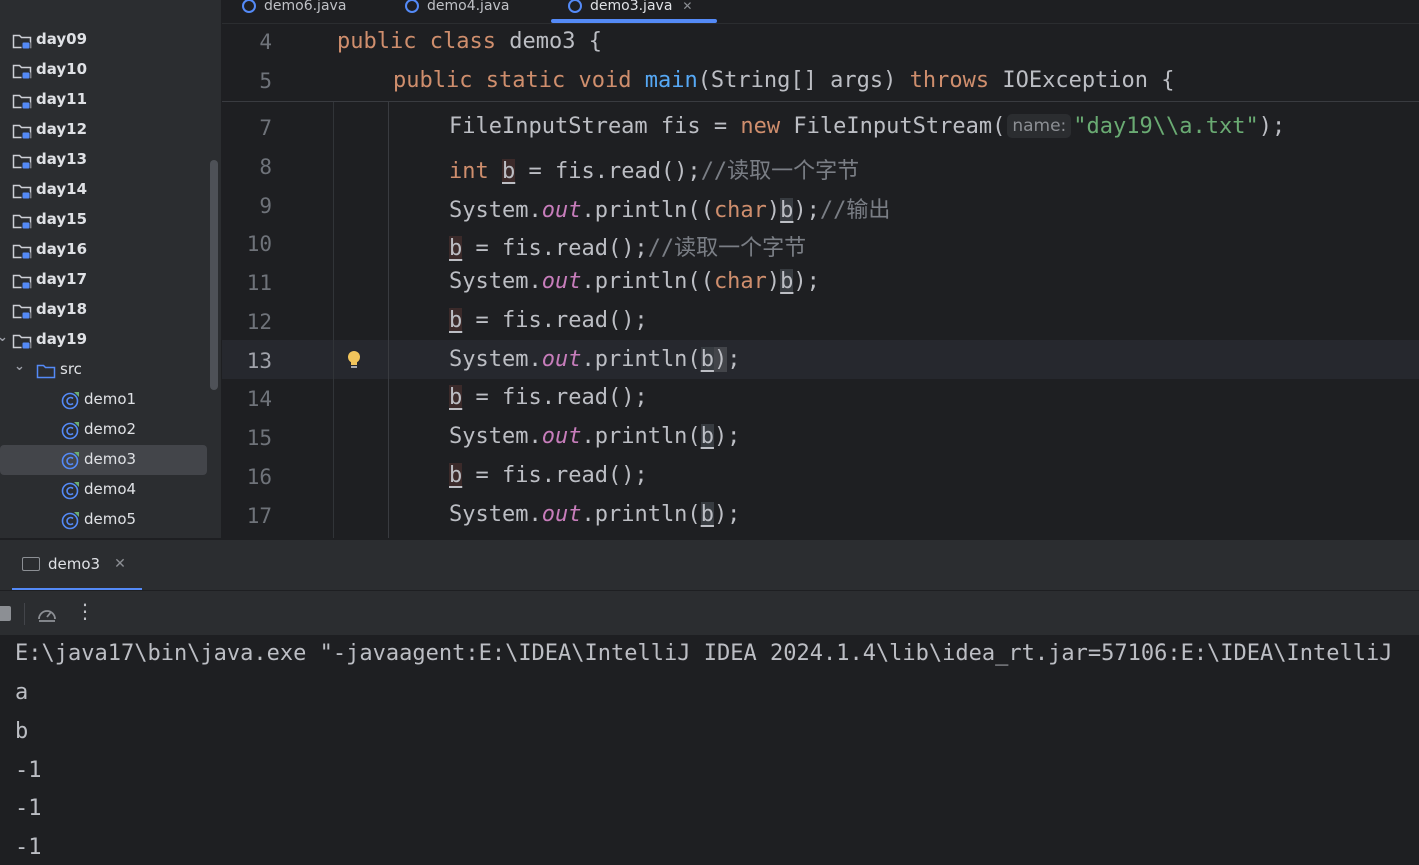 The height and width of the screenshot is (865, 1419). I want to click on line-number: 16, so click(259, 477).